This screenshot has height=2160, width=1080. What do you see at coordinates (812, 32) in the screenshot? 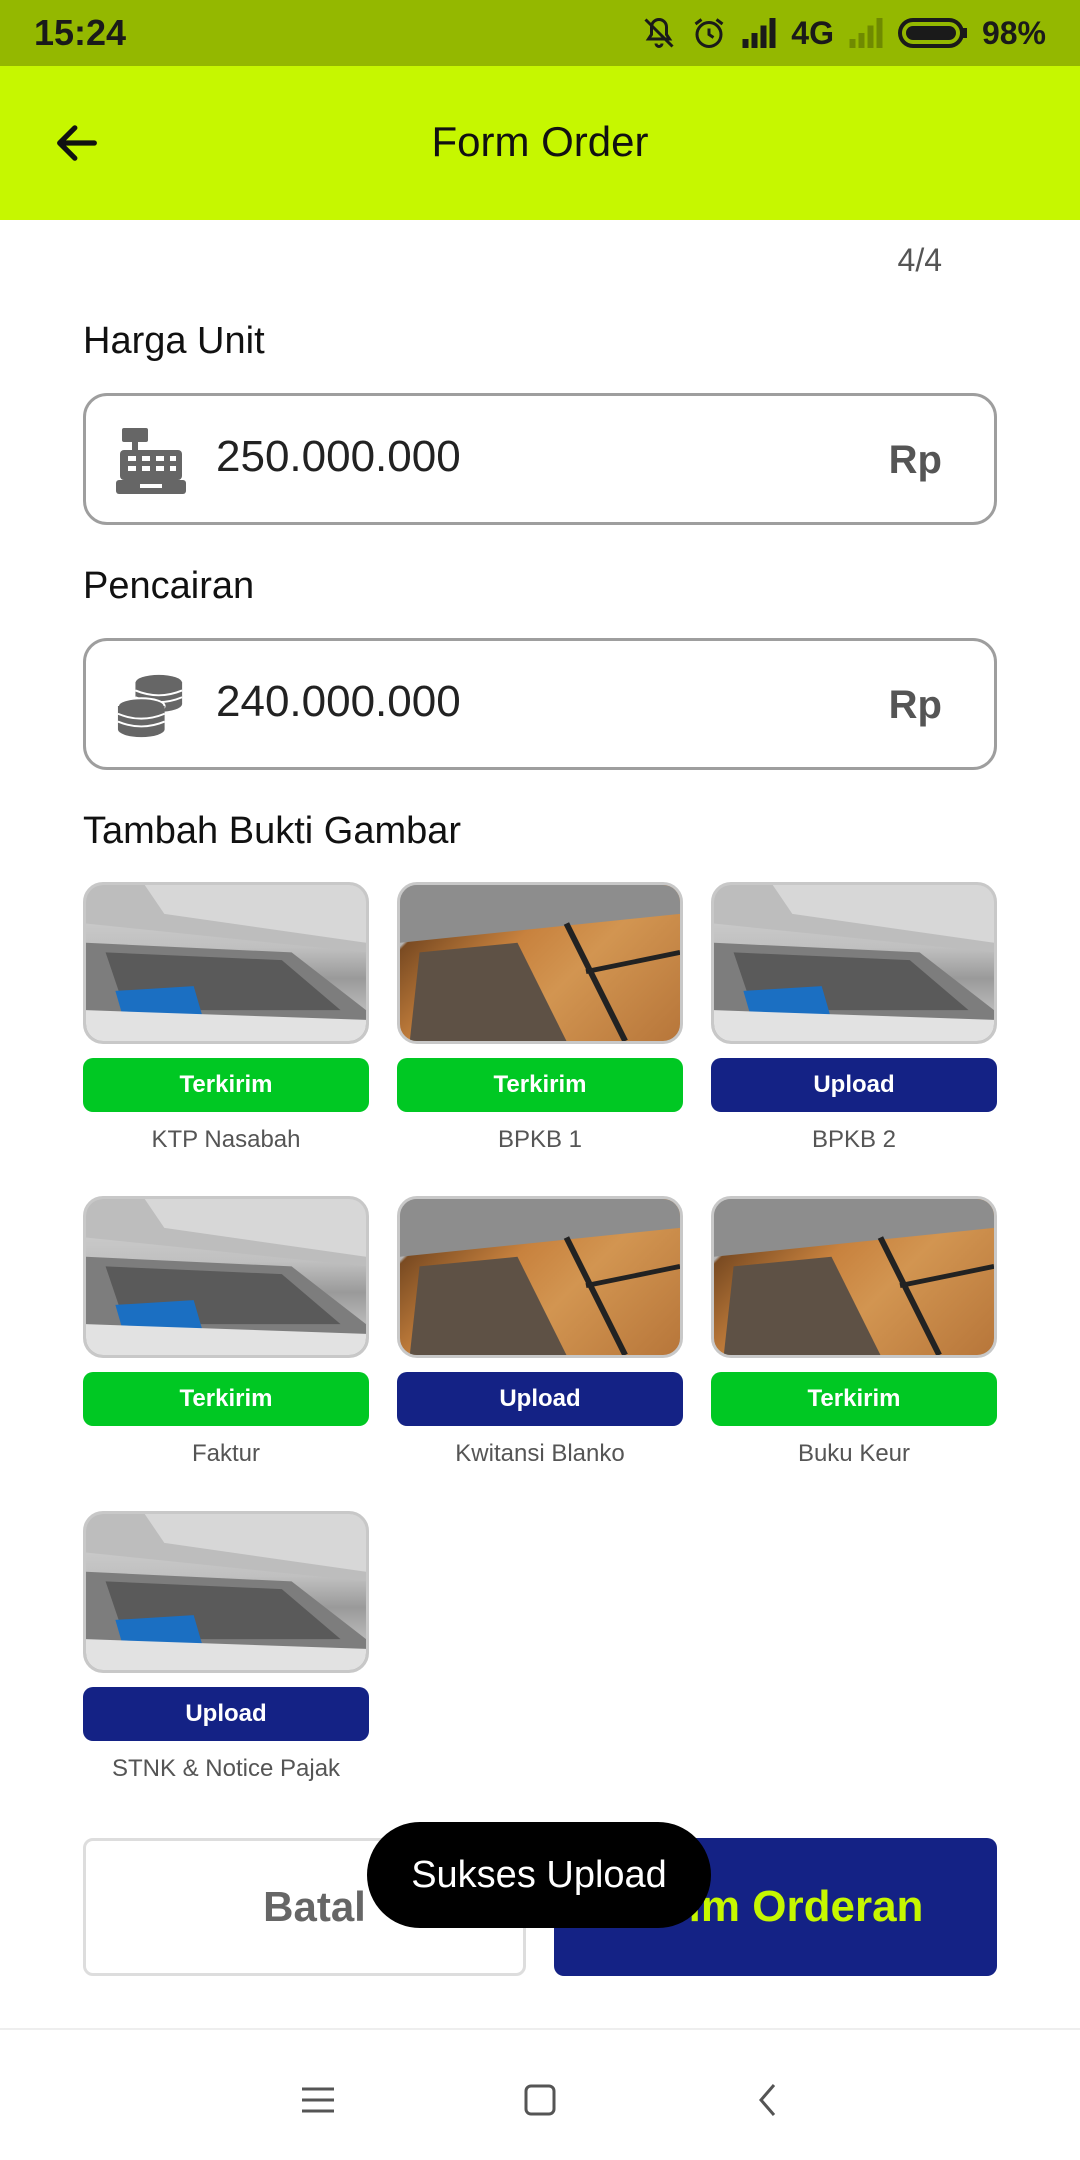
I see `network-type: 4G` at bounding box center [812, 32].